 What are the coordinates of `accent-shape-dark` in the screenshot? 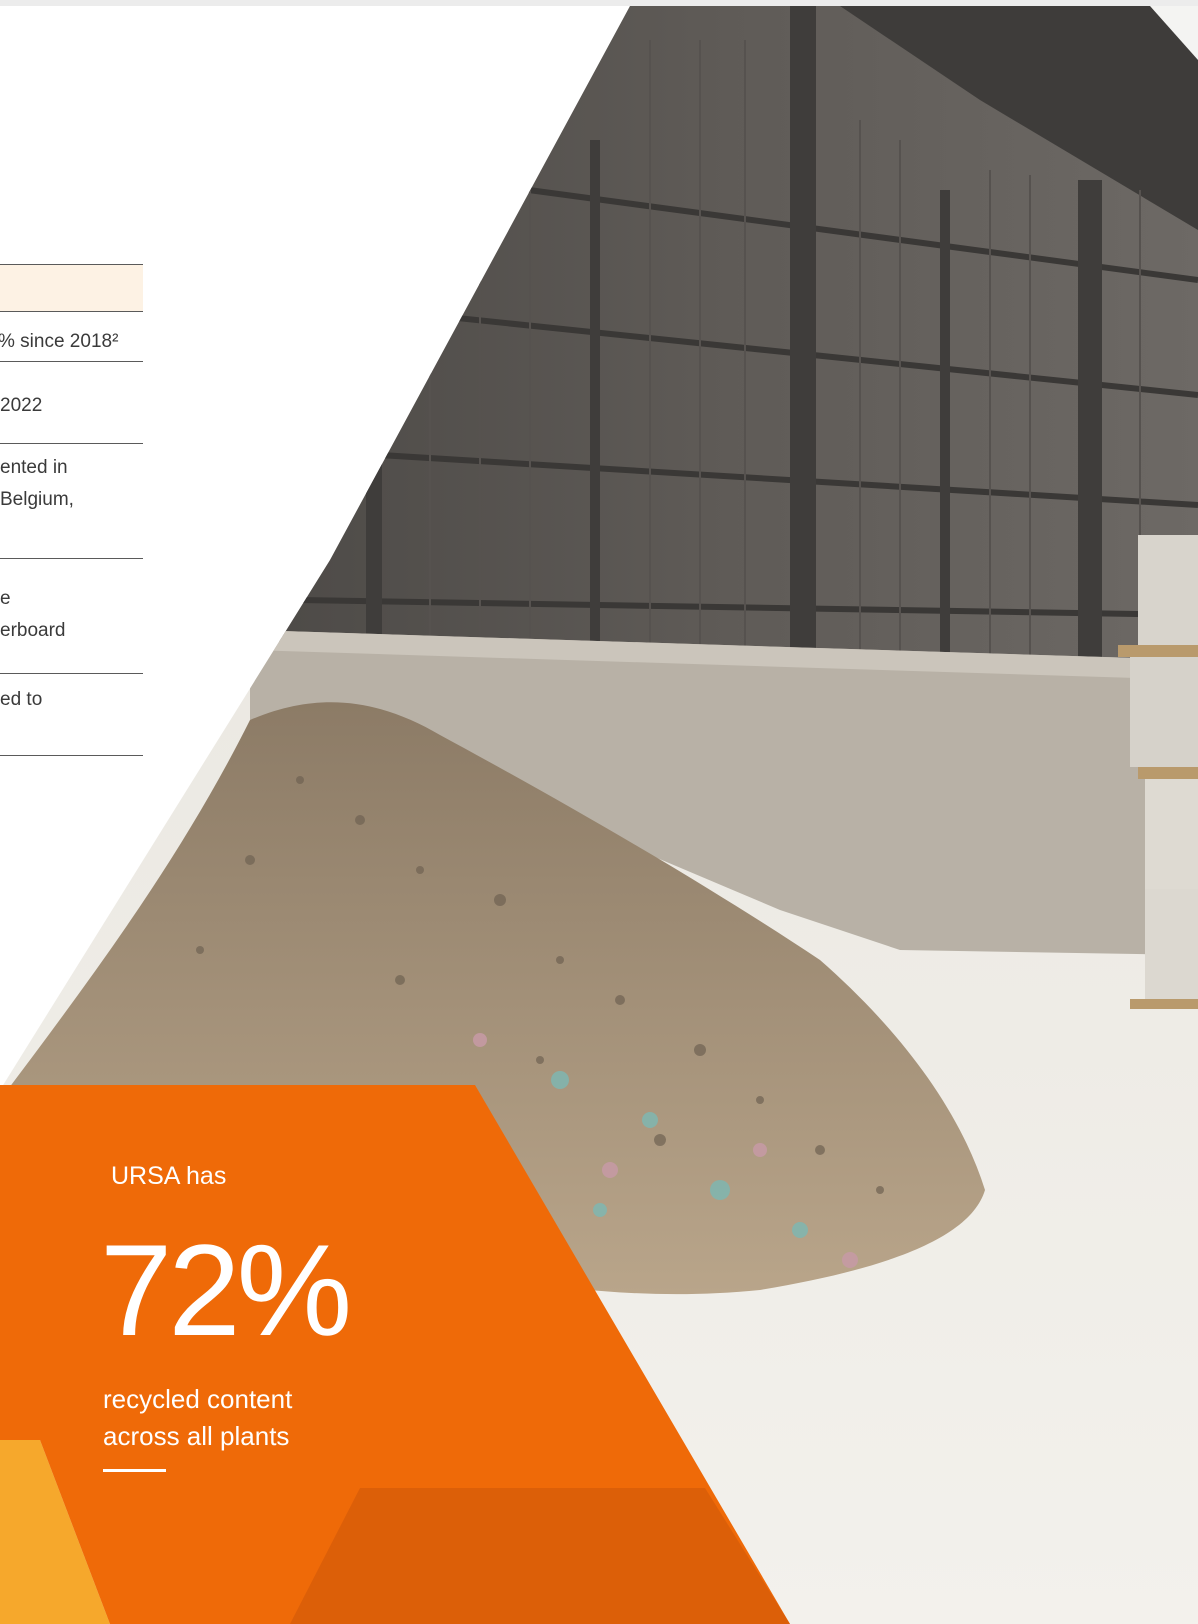 It's located at (540, 1556).